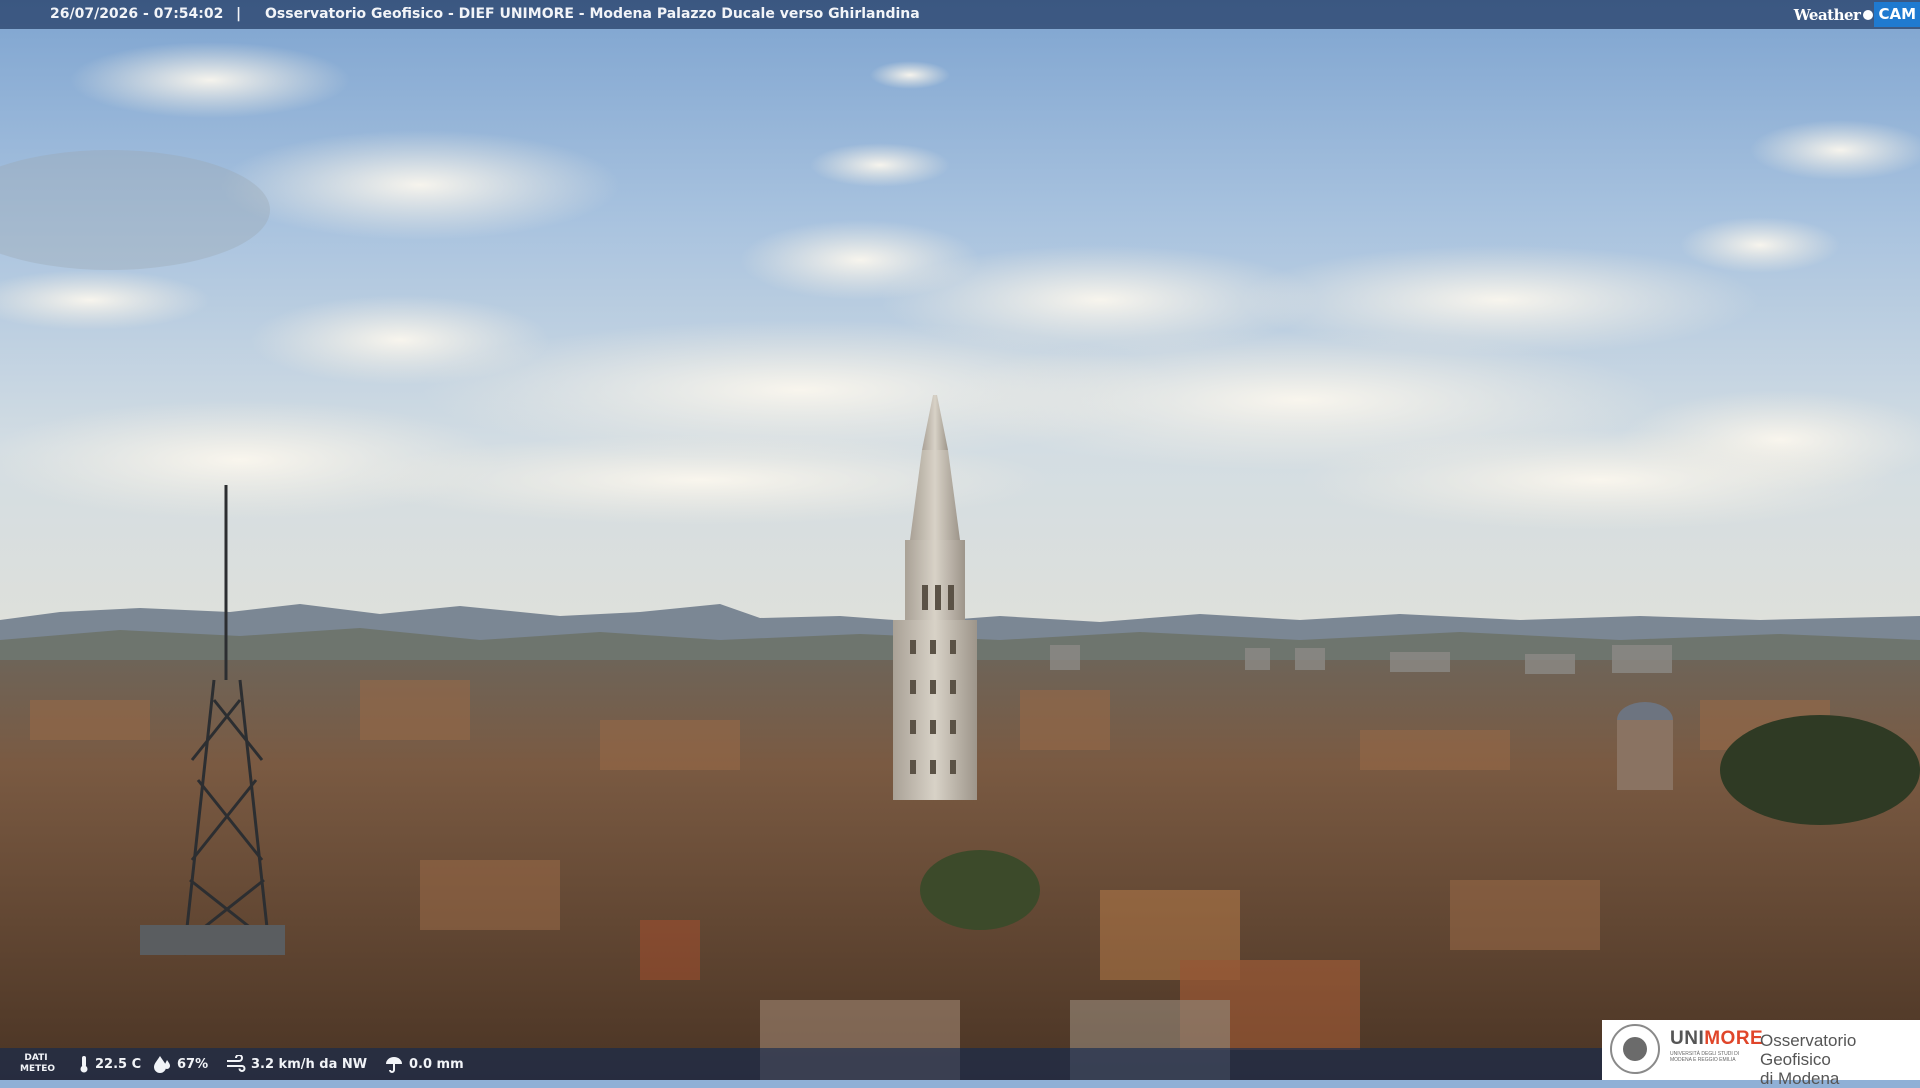  I want to click on weathercam-dot-icon, so click(1868, 14).